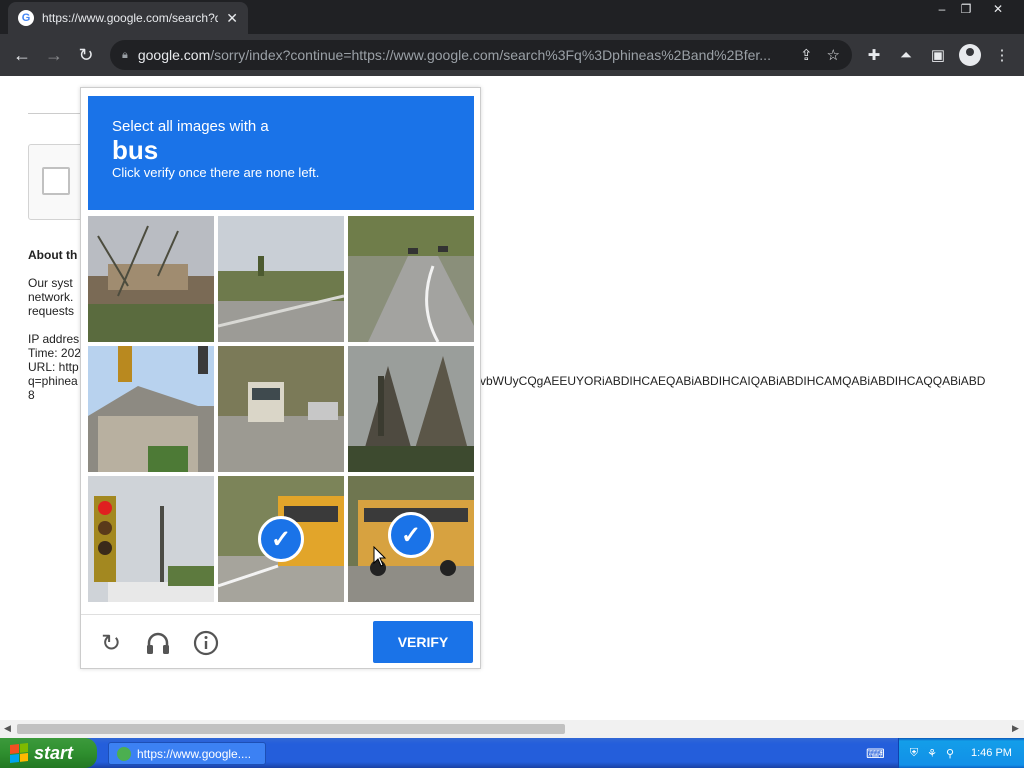  What do you see at coordinates (914, 753) in the screenshot?
I see `security-shield-icon: ⛨` at bounding box center [914, 753].